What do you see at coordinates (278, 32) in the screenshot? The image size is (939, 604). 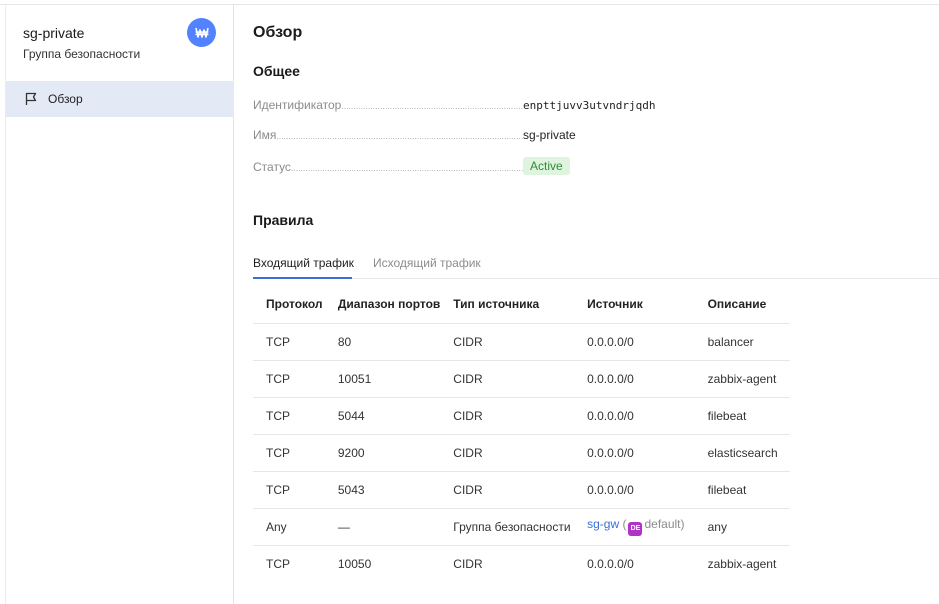 I see `page-title: Обзор` at bounding box center [278, 32].